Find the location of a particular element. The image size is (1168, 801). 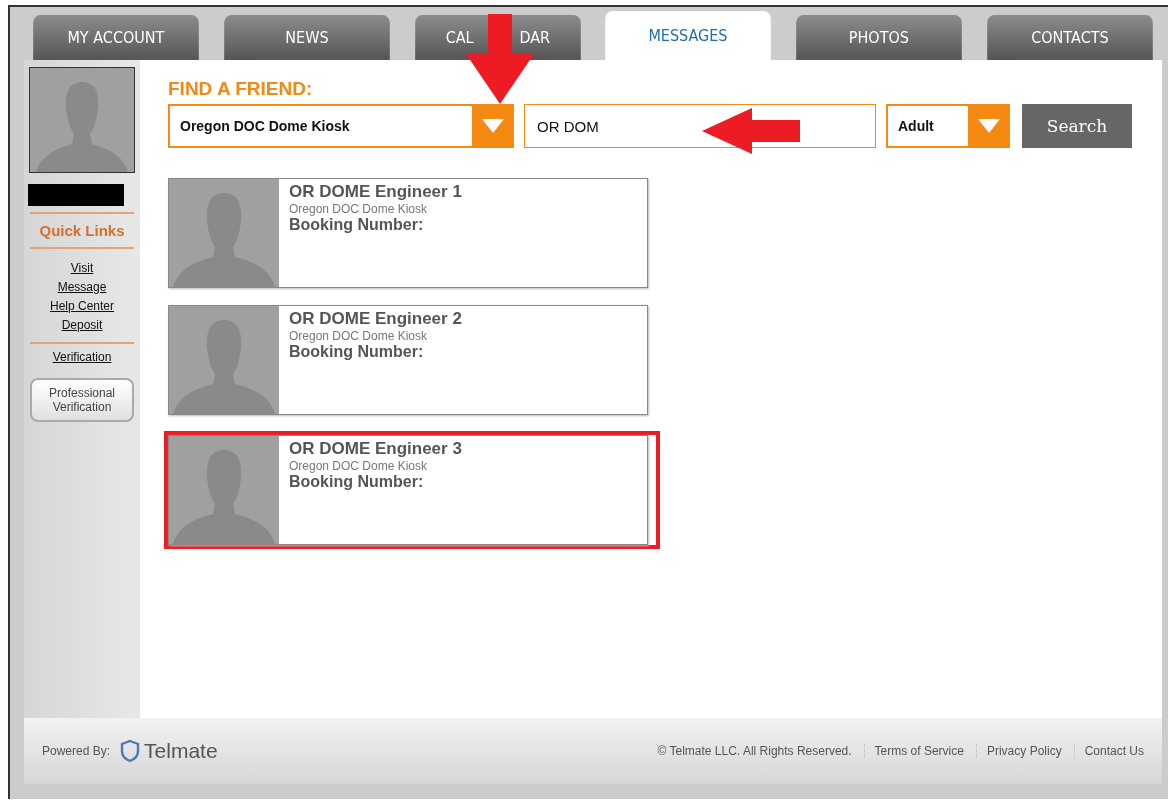

result-card: OR DOME Engineer 1 Oregon DOC Dome Kiosk Booking Number: is located at coordinates (408, 233).